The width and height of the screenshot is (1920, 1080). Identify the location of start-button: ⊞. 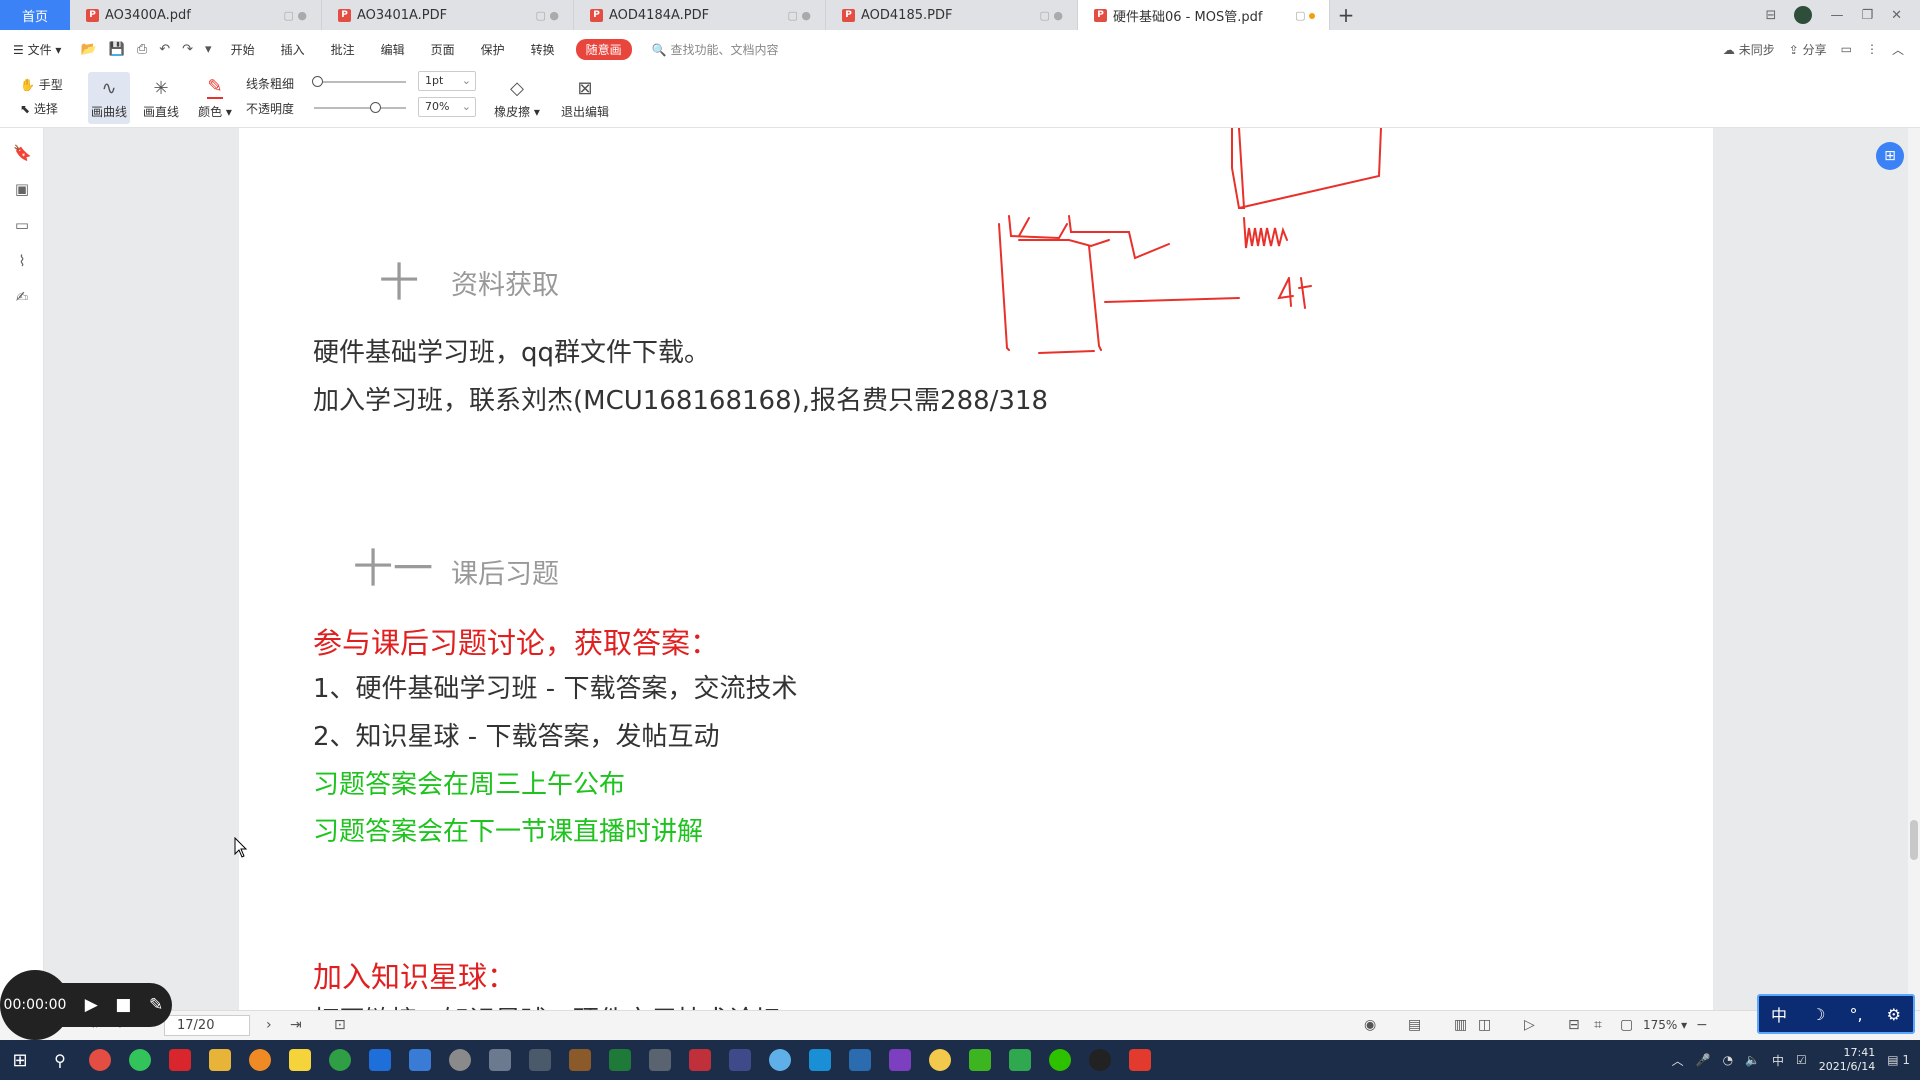
(20, 1060).